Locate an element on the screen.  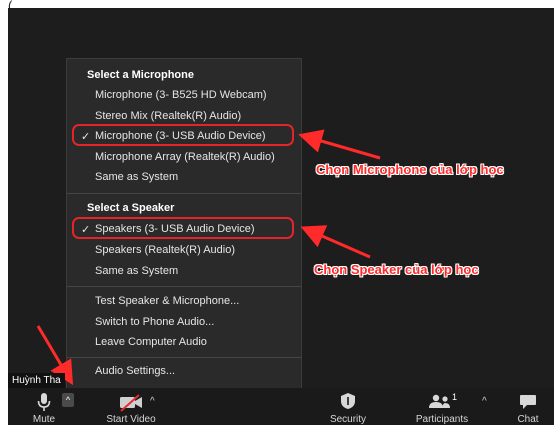
audio-options-caret: ^ is located at coordinates (68, 400).